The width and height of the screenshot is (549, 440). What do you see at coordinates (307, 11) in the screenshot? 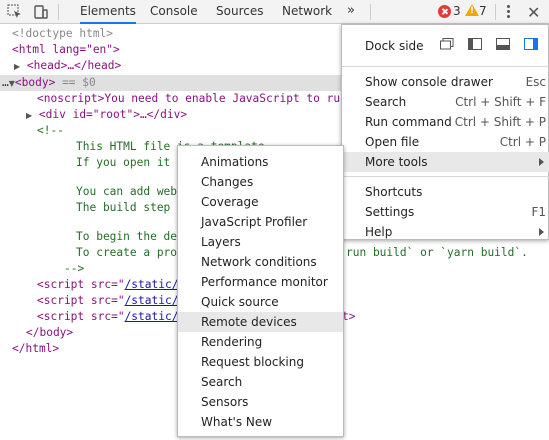
I see `tab-network: Network` at bounding box center [307, 11].